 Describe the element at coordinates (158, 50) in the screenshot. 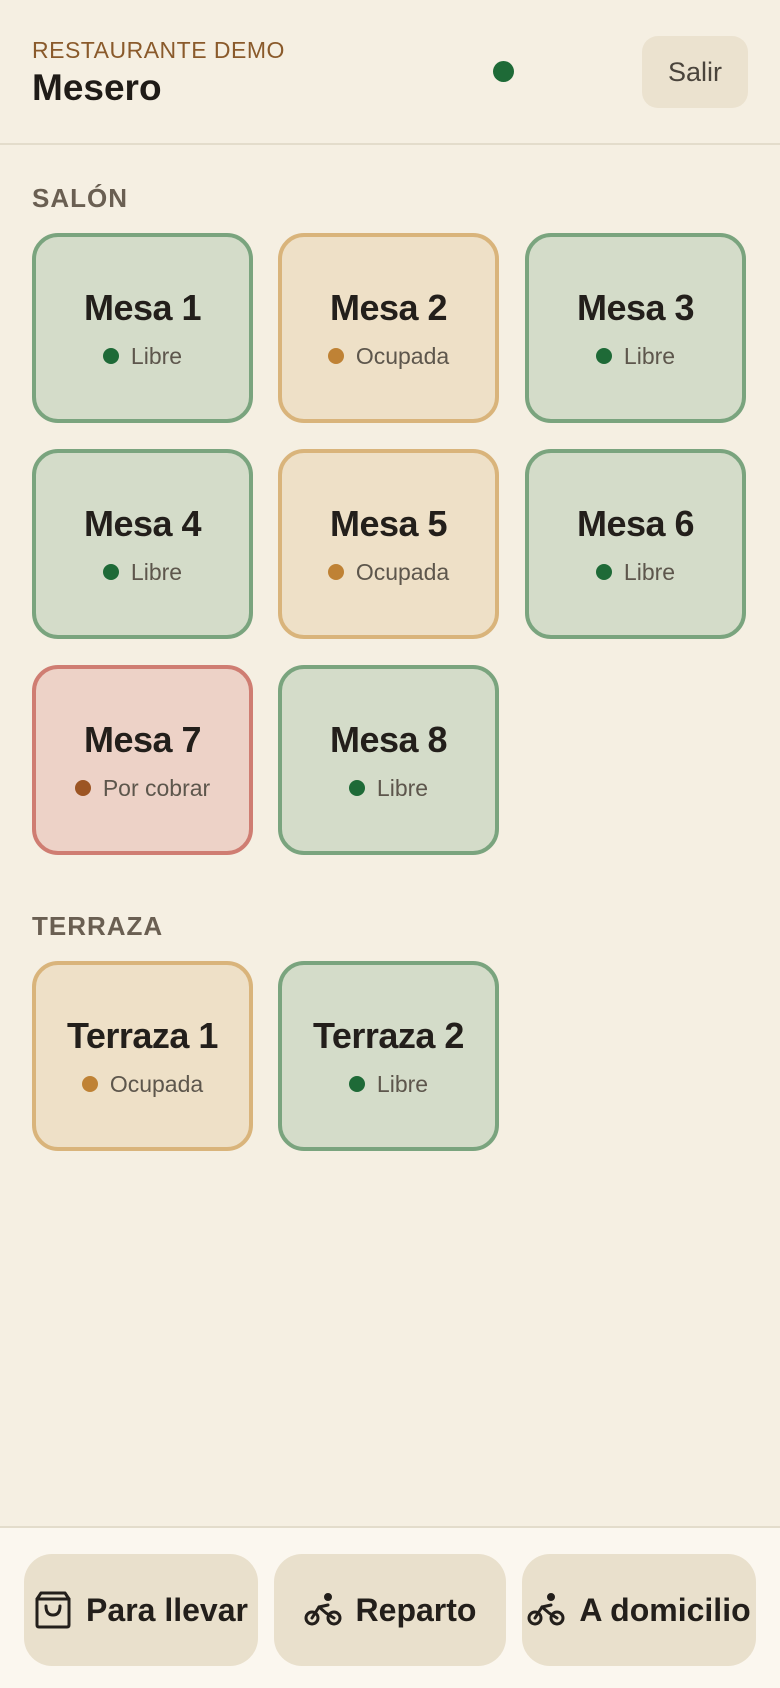

I see `restaurant-name: RESTAURANTE DEMO` at that location.